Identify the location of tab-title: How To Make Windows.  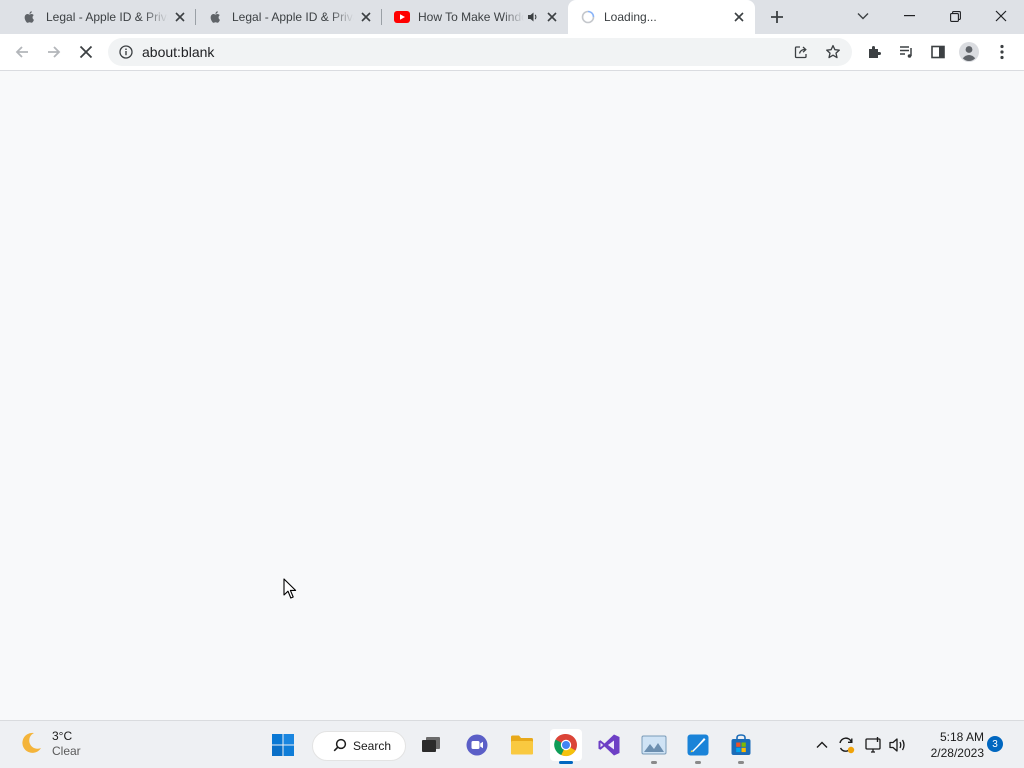
(471, 17).